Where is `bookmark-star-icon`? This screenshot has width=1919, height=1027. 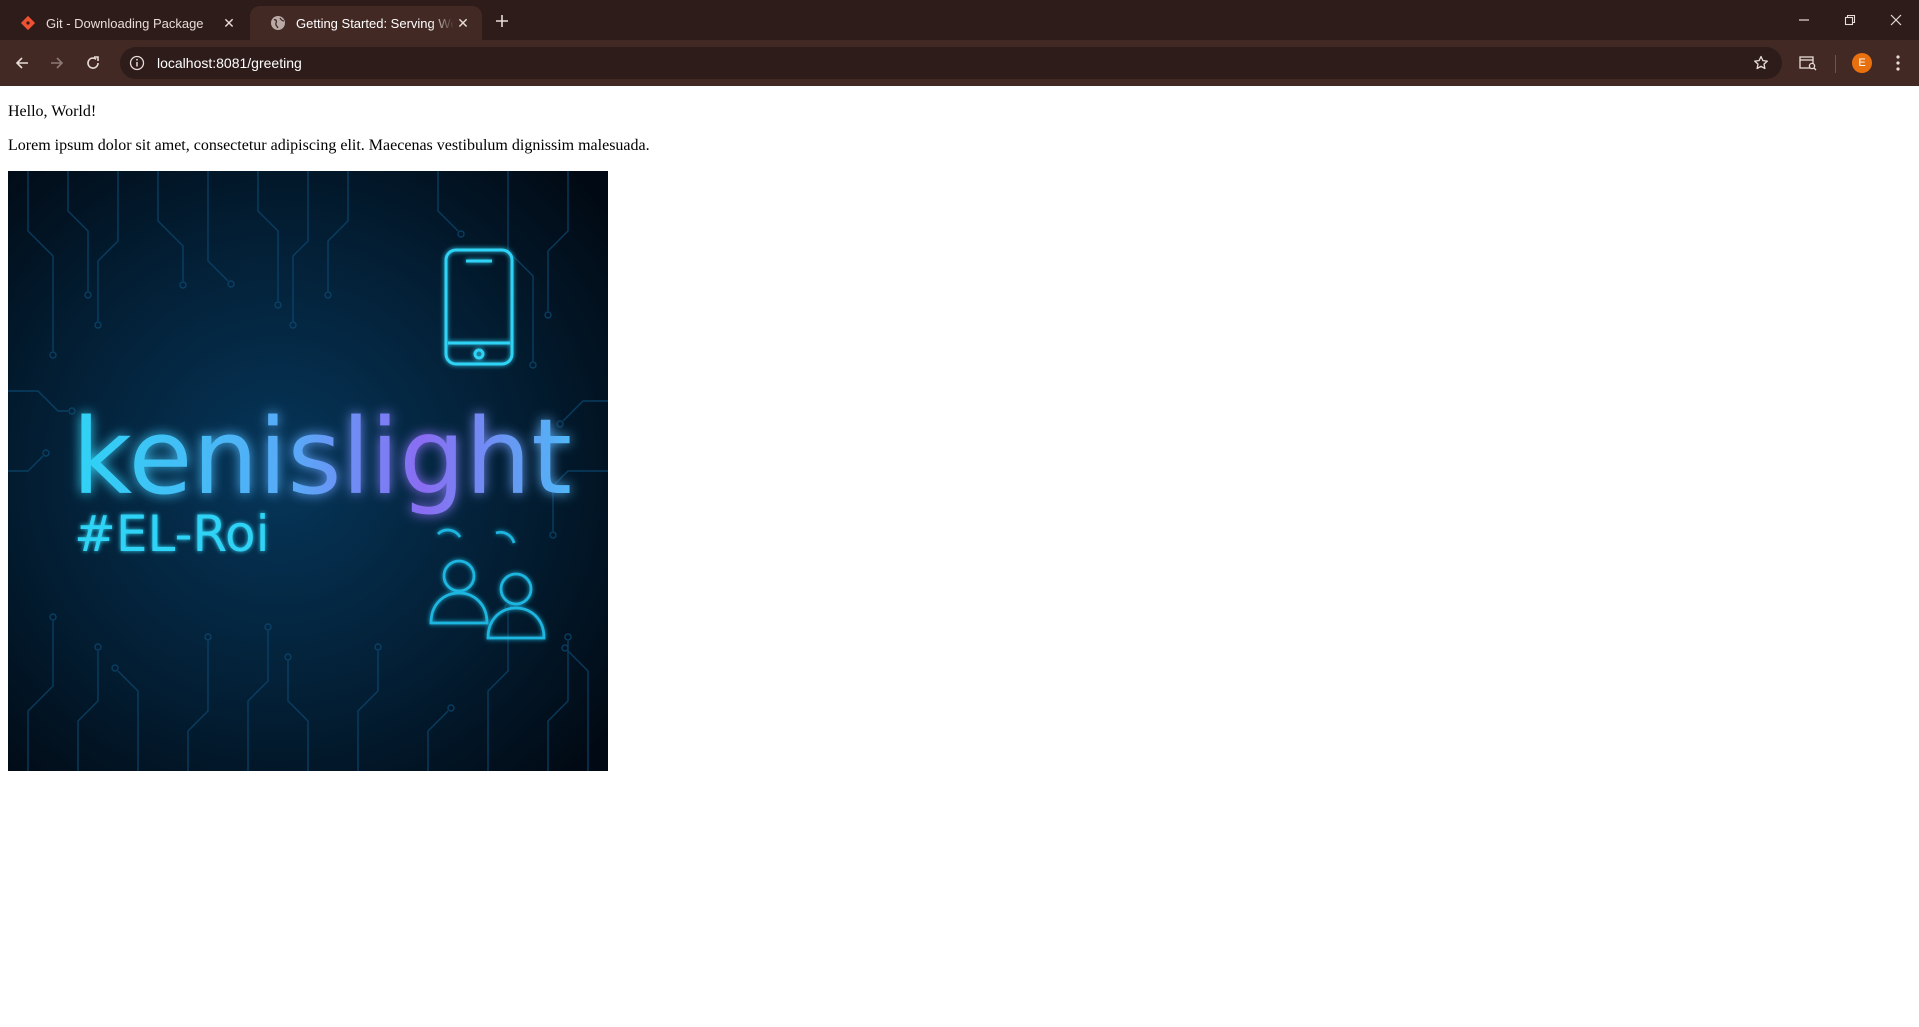
bookmark-star-icon is located at coordinates (1761, 63).